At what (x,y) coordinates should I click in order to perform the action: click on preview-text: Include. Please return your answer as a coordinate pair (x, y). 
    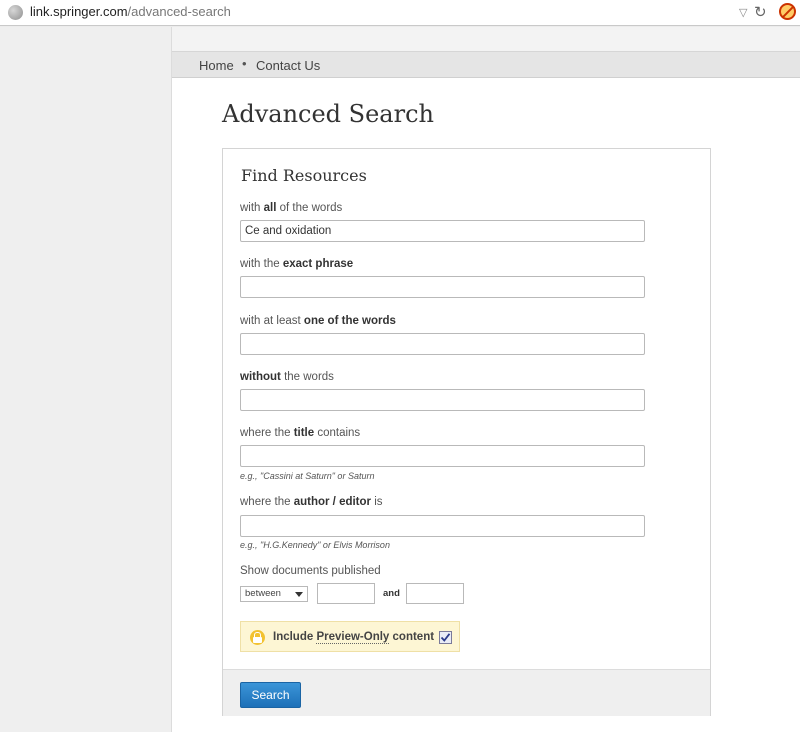
    Looking at the image, I should click on (295, 637).